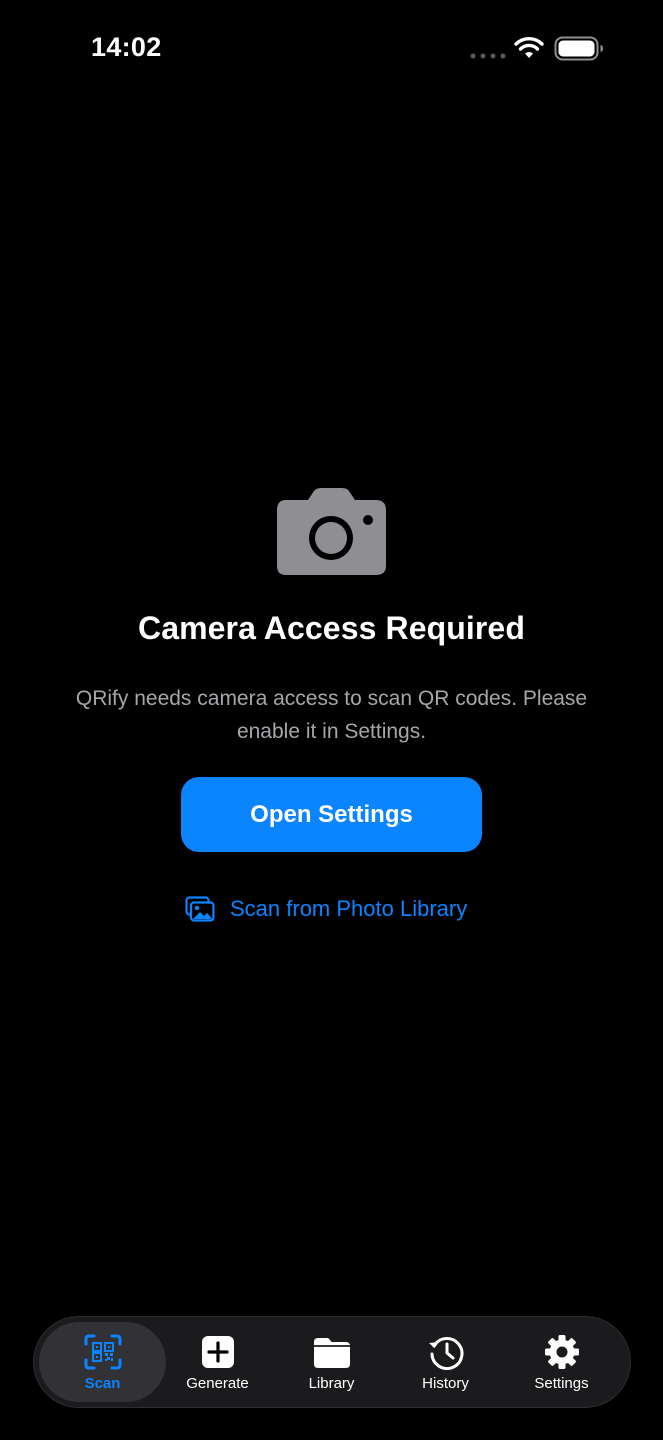 Image resolution: width=663 pixels, height=1440 pixels. Describe the element at coordinates (578, 48) in the screenshot. I see `battery-icon` at that location.